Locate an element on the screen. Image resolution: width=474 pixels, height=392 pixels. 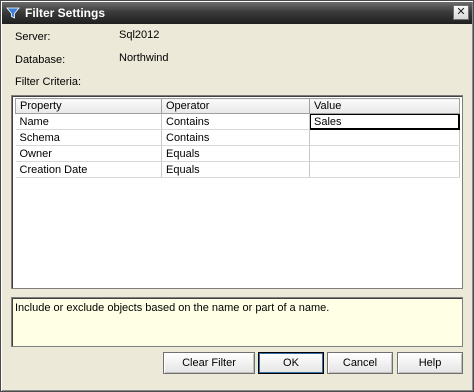
dialog-title: Filter Settings is located at coordinates (65, 13).